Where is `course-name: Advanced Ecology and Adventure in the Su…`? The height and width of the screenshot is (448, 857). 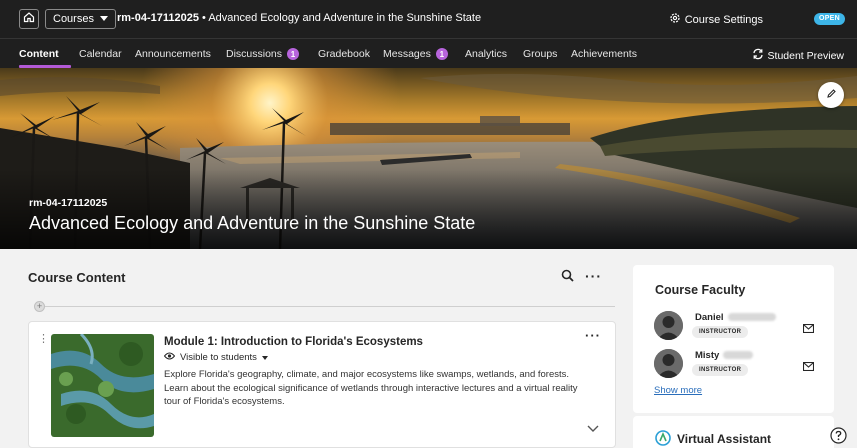 course-name: Advanced Ecology and Adventure in the Su… is located at coordinates (345, 18).